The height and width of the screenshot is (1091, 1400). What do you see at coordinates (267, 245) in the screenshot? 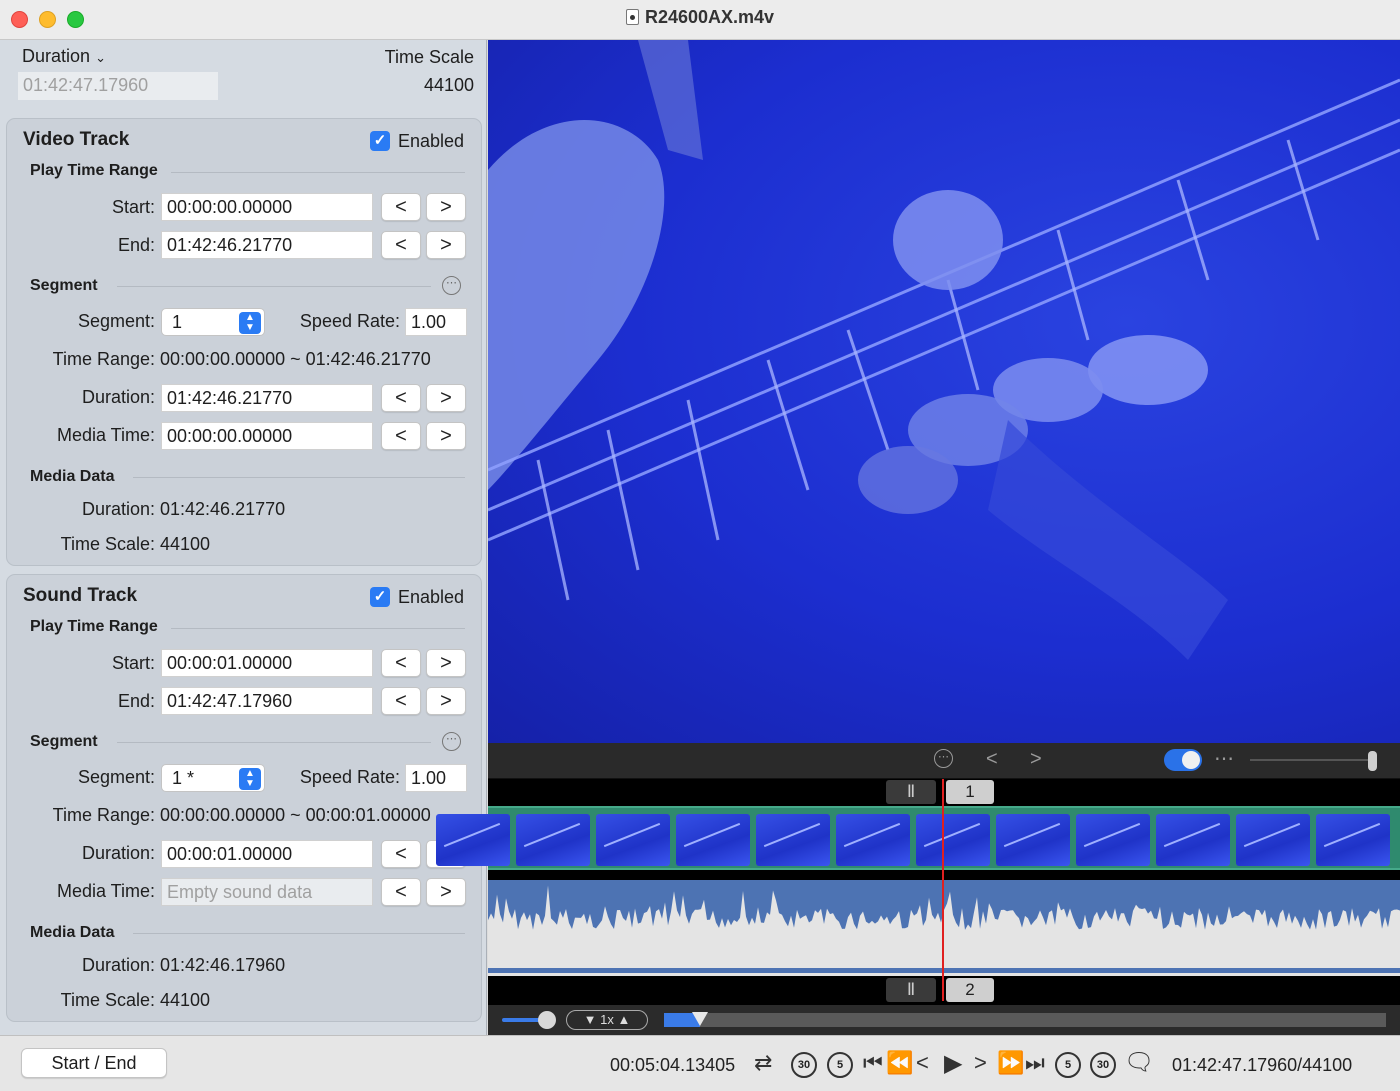
I see `video-end-field: 01:42:46.21770` at bounding box center [267, 245].